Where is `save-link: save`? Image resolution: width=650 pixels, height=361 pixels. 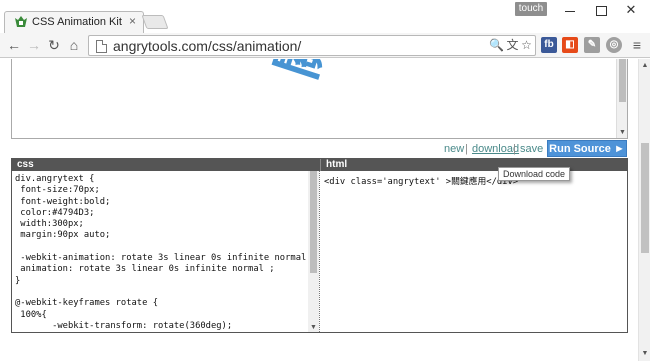
save-link: save is located at coordinates (531, 149).